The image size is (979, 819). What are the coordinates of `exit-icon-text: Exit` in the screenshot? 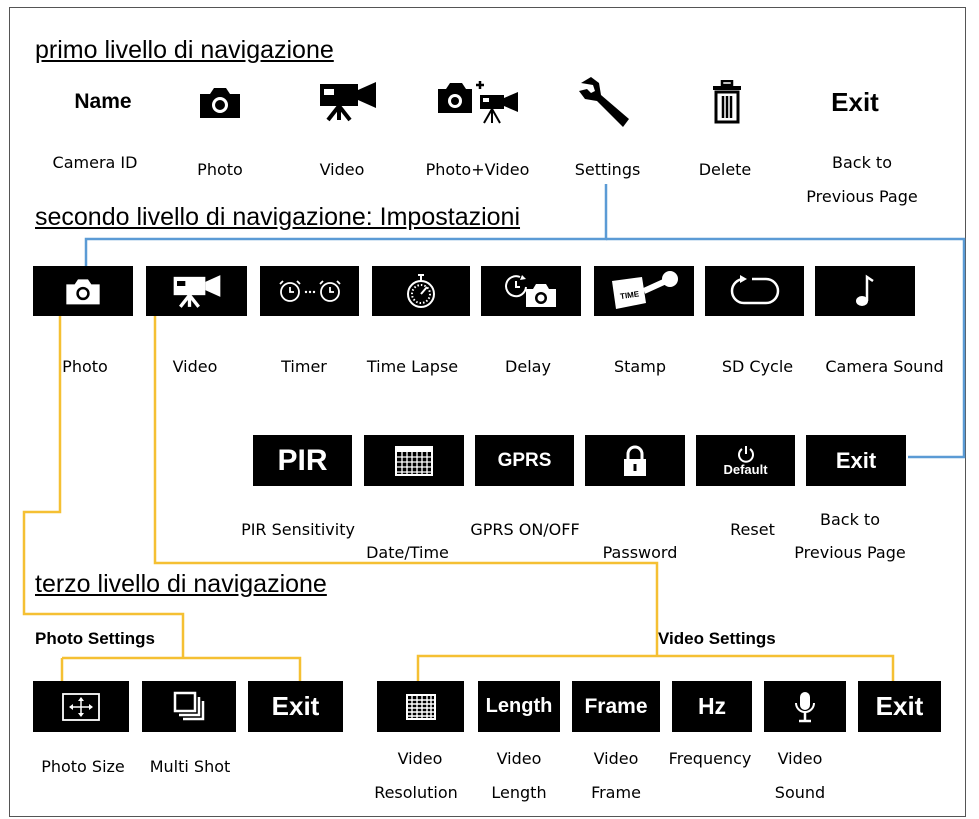 It's located at (855, 101).